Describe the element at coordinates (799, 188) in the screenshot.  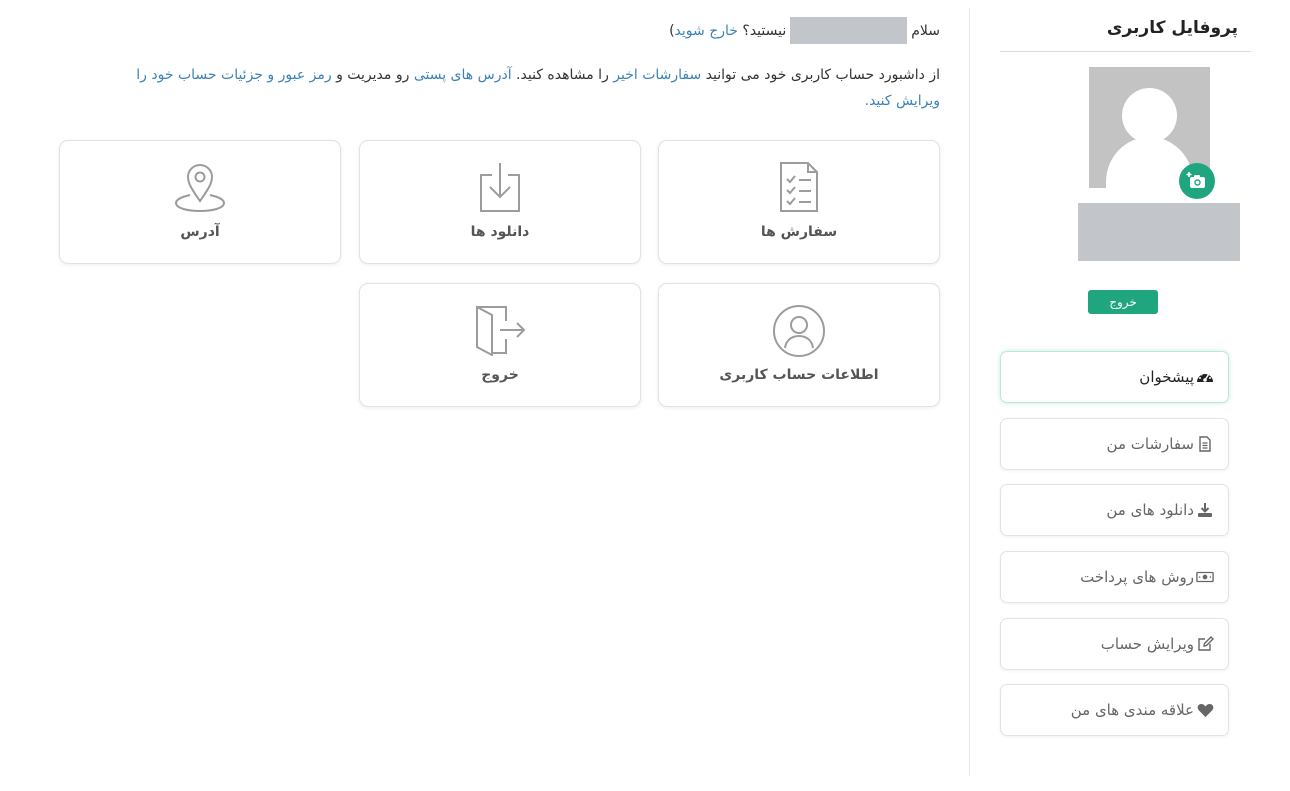
I see `checklist-icon` at that location.